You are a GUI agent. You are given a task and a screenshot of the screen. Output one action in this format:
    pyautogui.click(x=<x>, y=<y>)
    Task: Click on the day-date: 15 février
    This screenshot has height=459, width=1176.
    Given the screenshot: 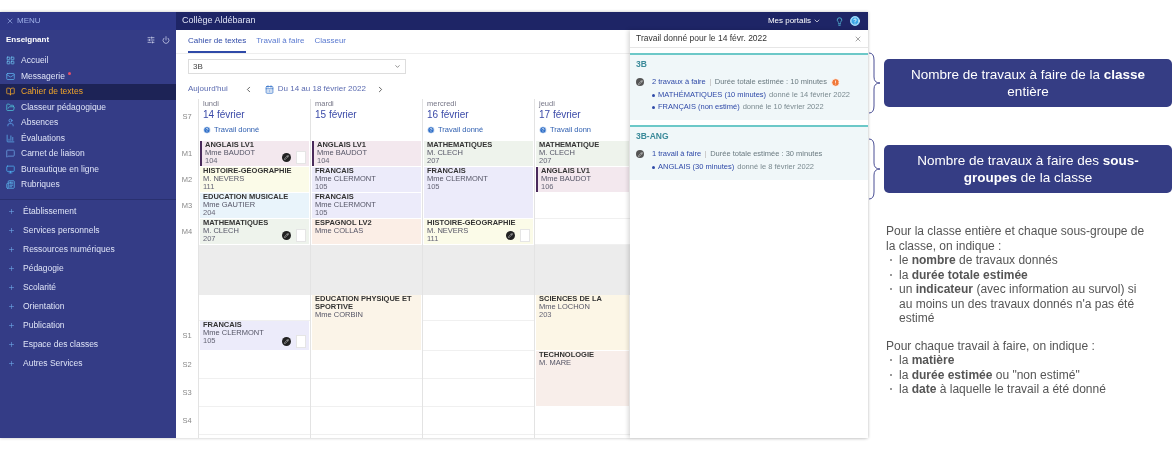 What is the action you would take?
    pyautogui.click(x=336, y=114)
    